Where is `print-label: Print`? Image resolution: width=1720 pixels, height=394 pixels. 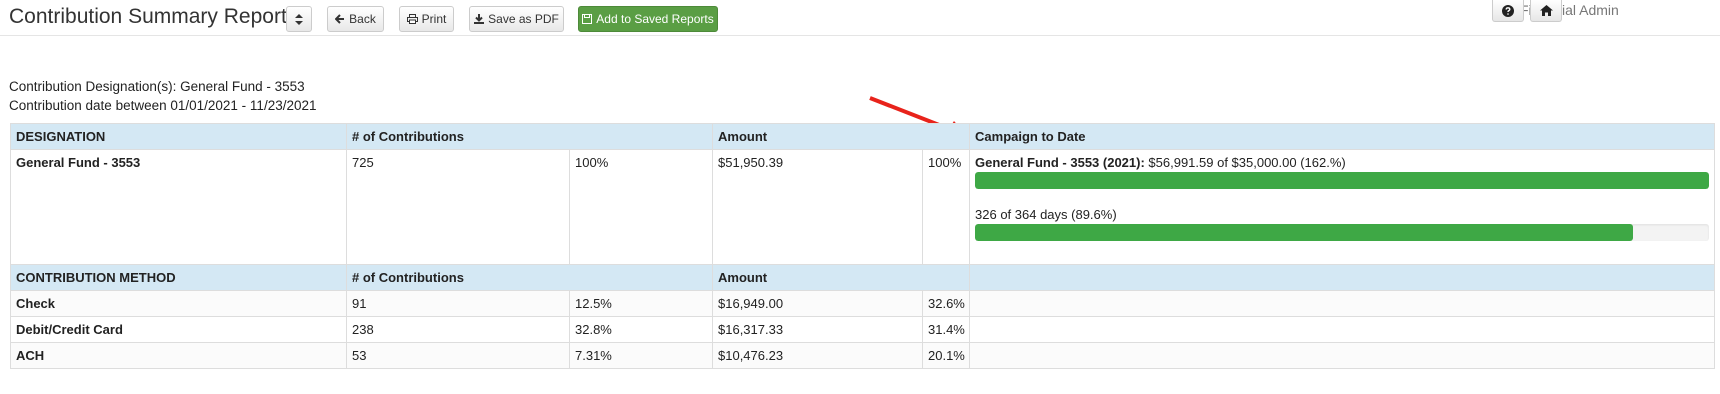 print-label: Print is located at coordinates (434, 19).